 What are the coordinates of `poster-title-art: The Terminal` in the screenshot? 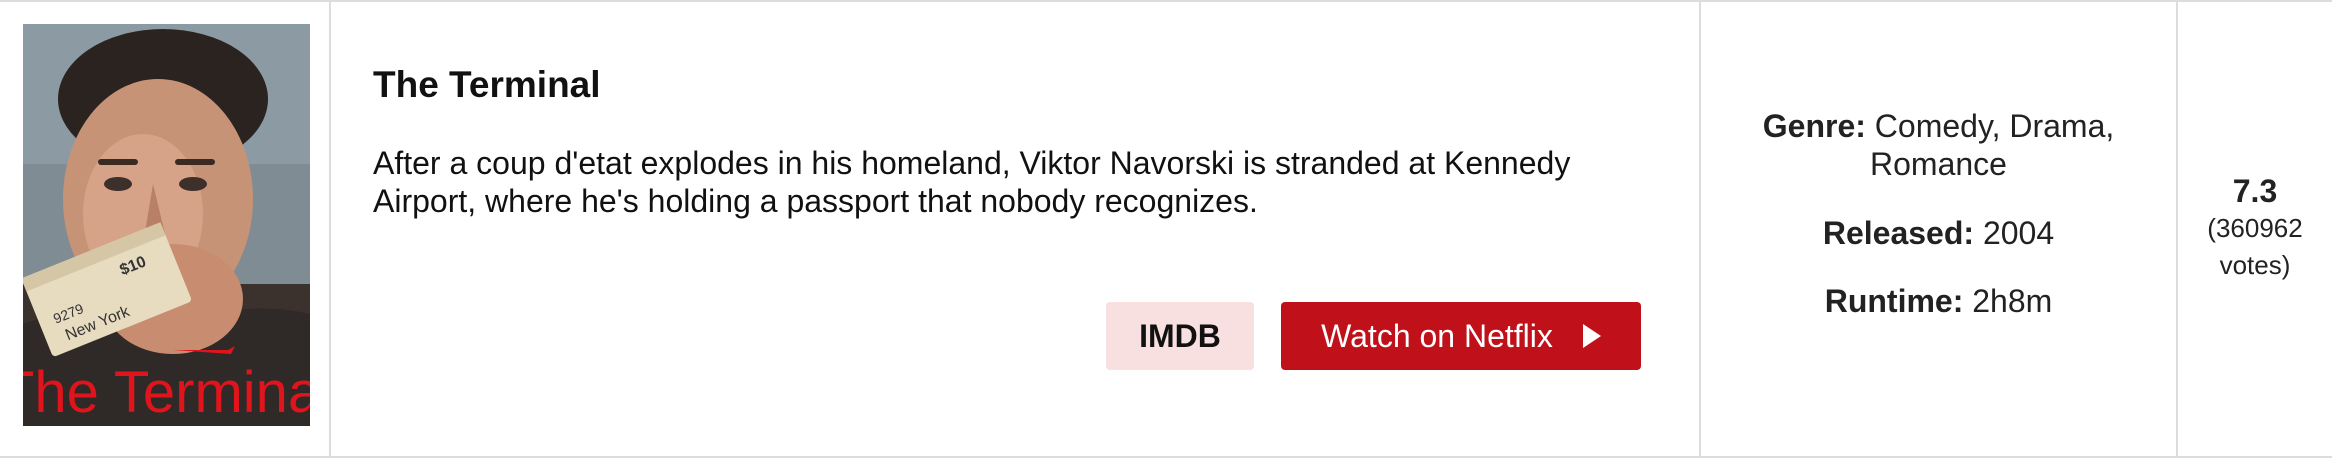 It's located at (166, 392).